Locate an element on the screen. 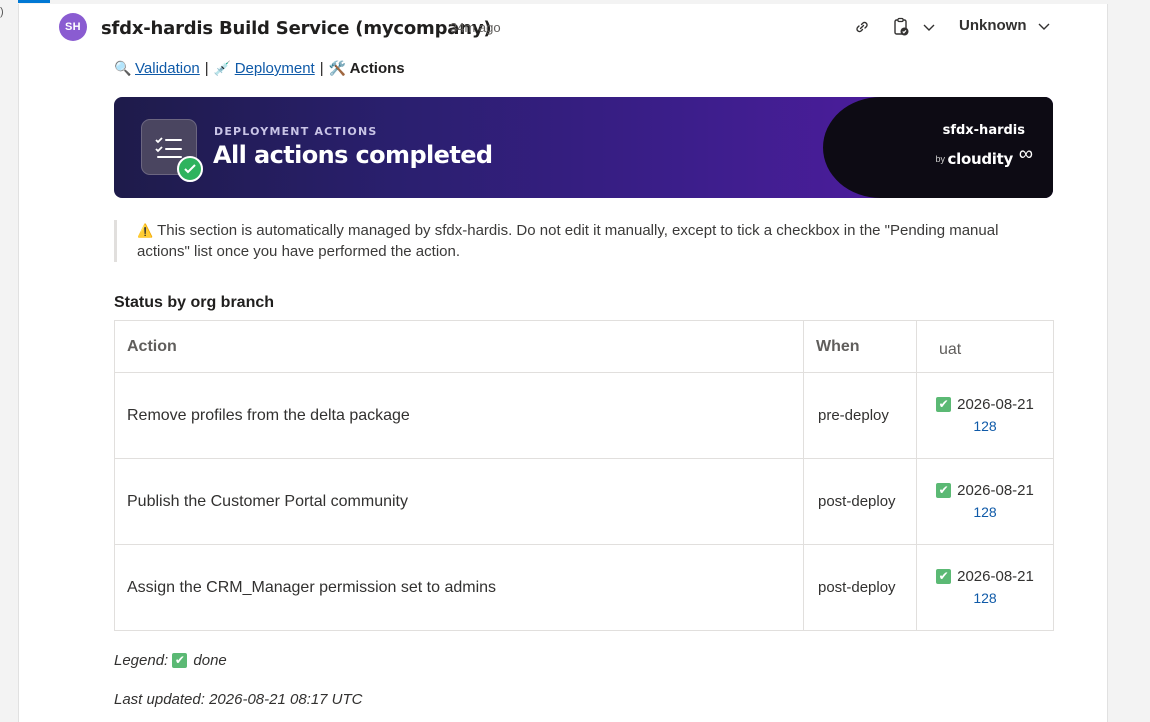  selection-accent-bar is located at coordinates (34, 1).